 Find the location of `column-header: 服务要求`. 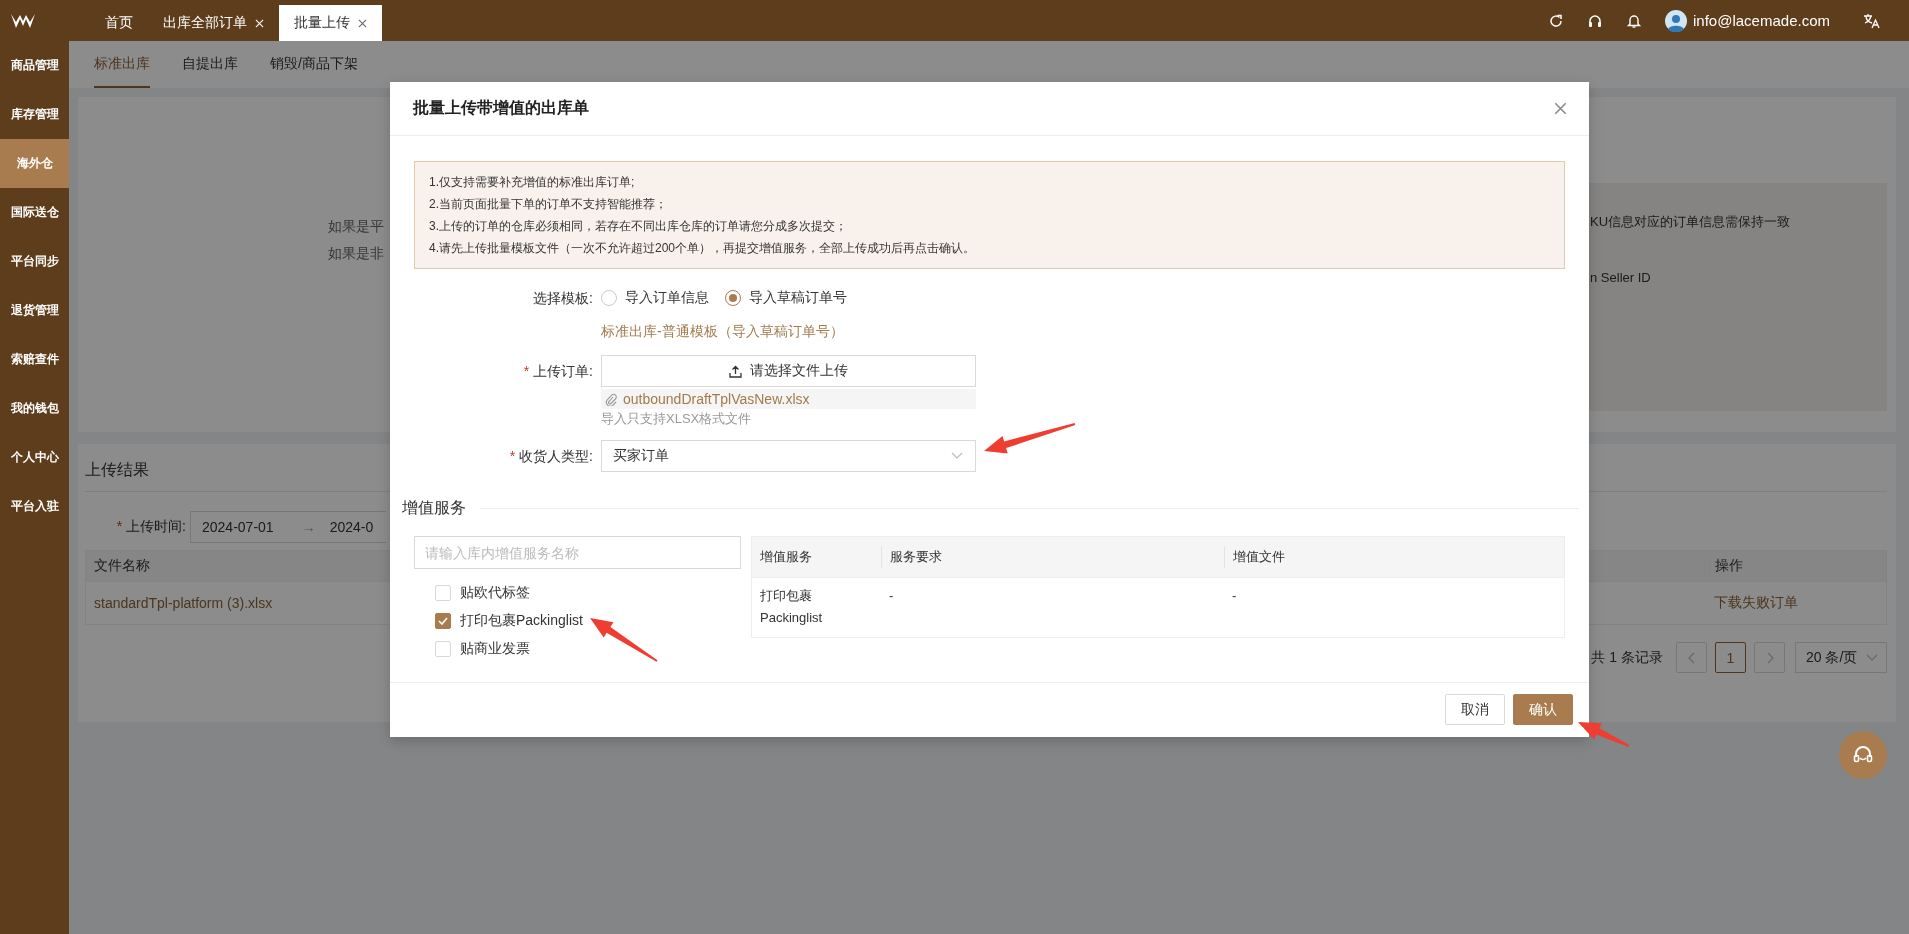

column-header: 服务要求 is located at coordinates (1052, 557).